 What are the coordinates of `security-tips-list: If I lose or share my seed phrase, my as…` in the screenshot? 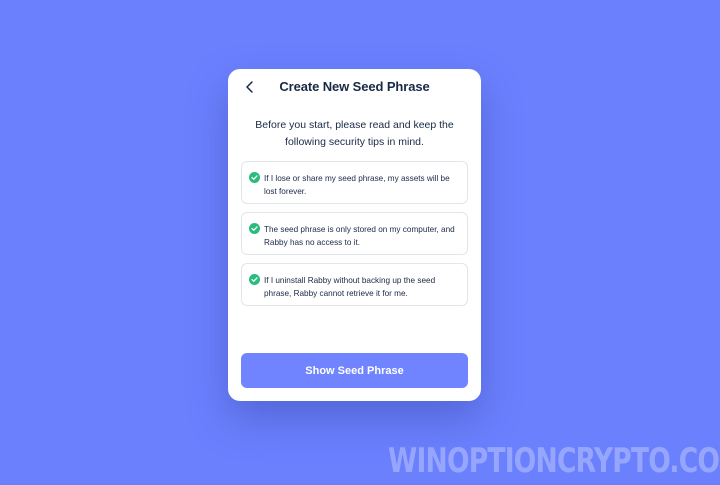 It's located at (354, 237).